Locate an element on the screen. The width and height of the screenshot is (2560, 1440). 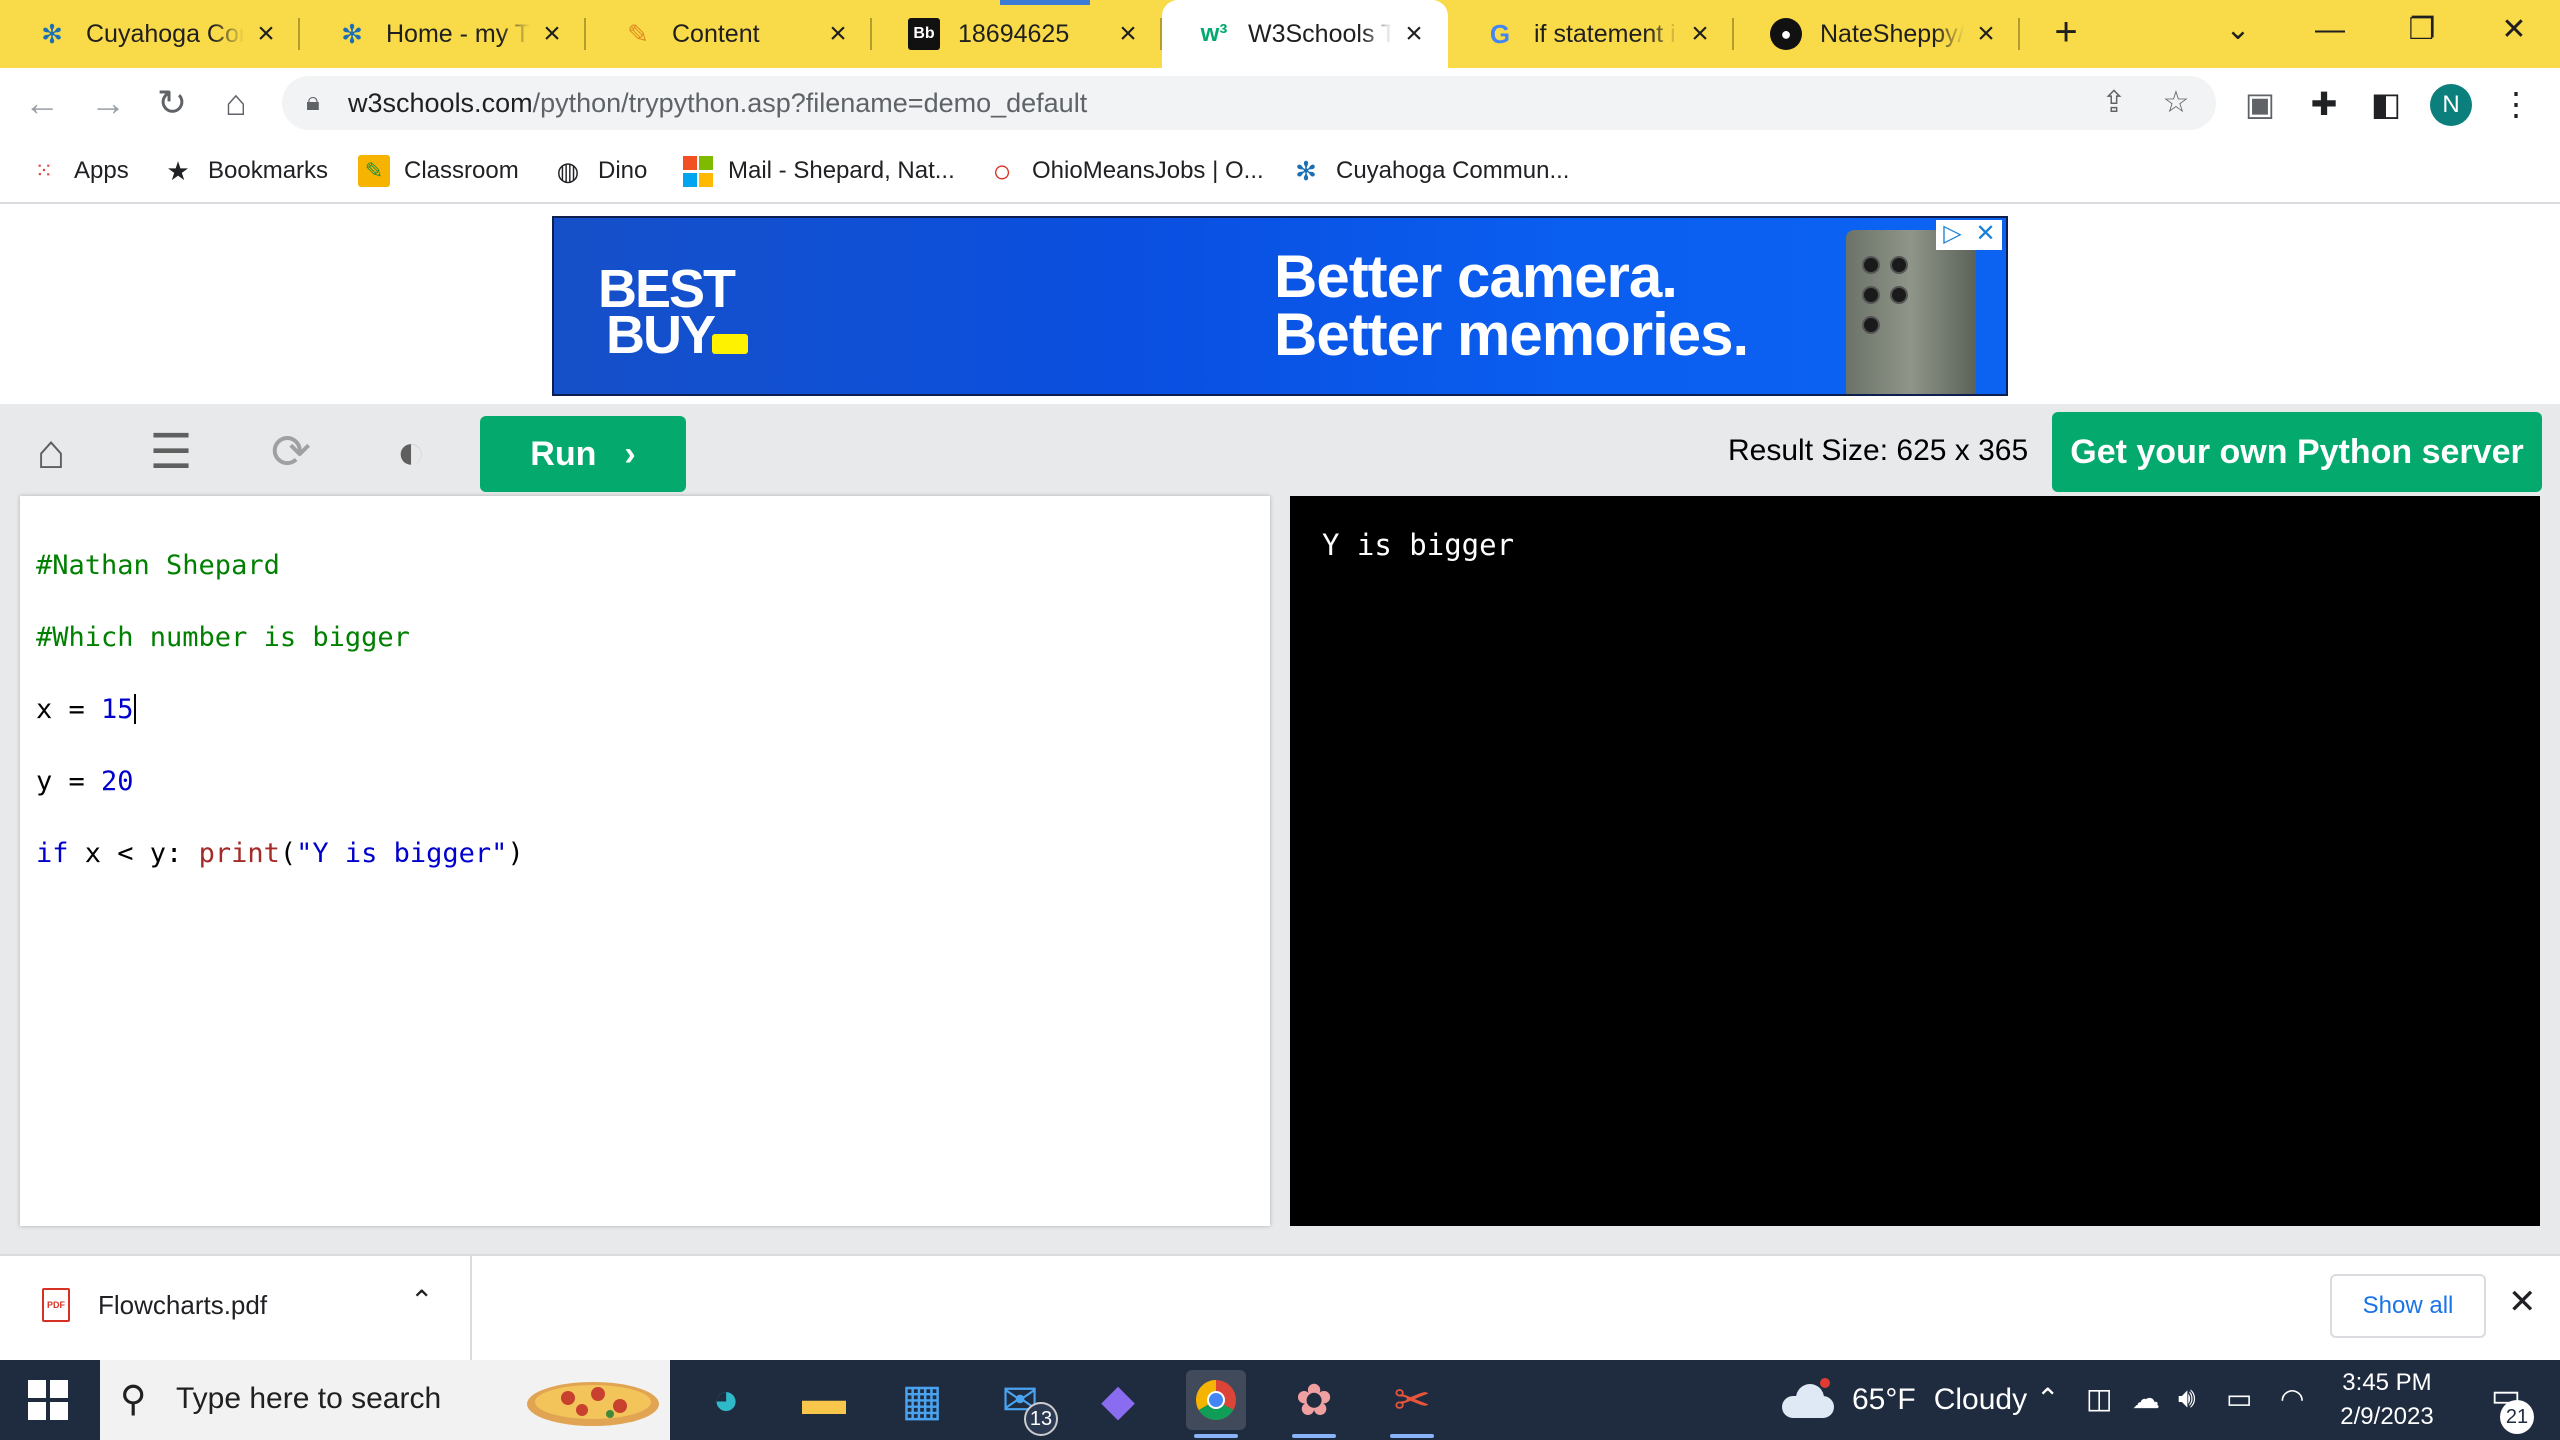
ad-choices: ▷ ✕ is located at coordinates (1969, 235).